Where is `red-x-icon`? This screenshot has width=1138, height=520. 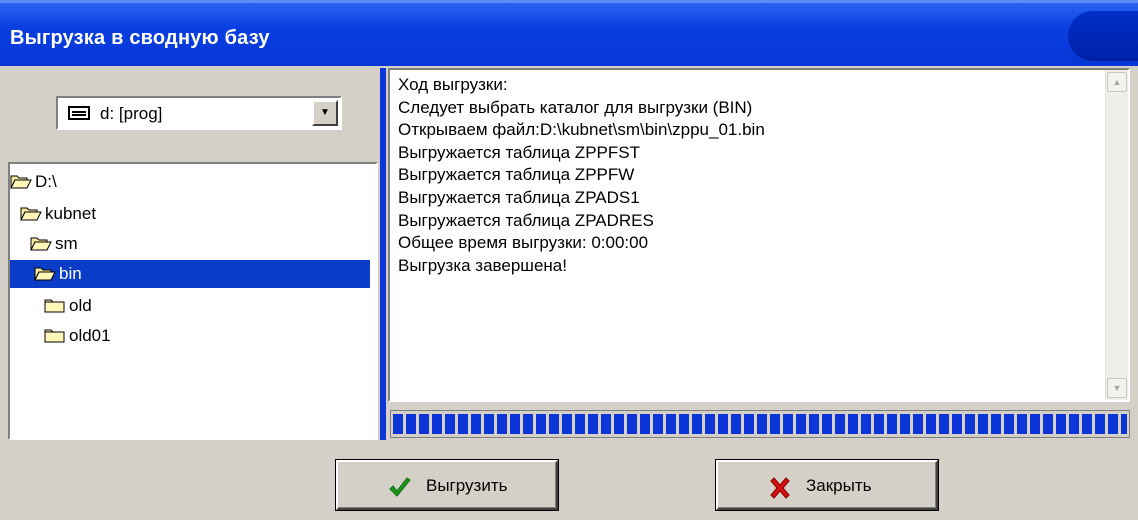
red-x-icon is located at coordinates (780, 488).